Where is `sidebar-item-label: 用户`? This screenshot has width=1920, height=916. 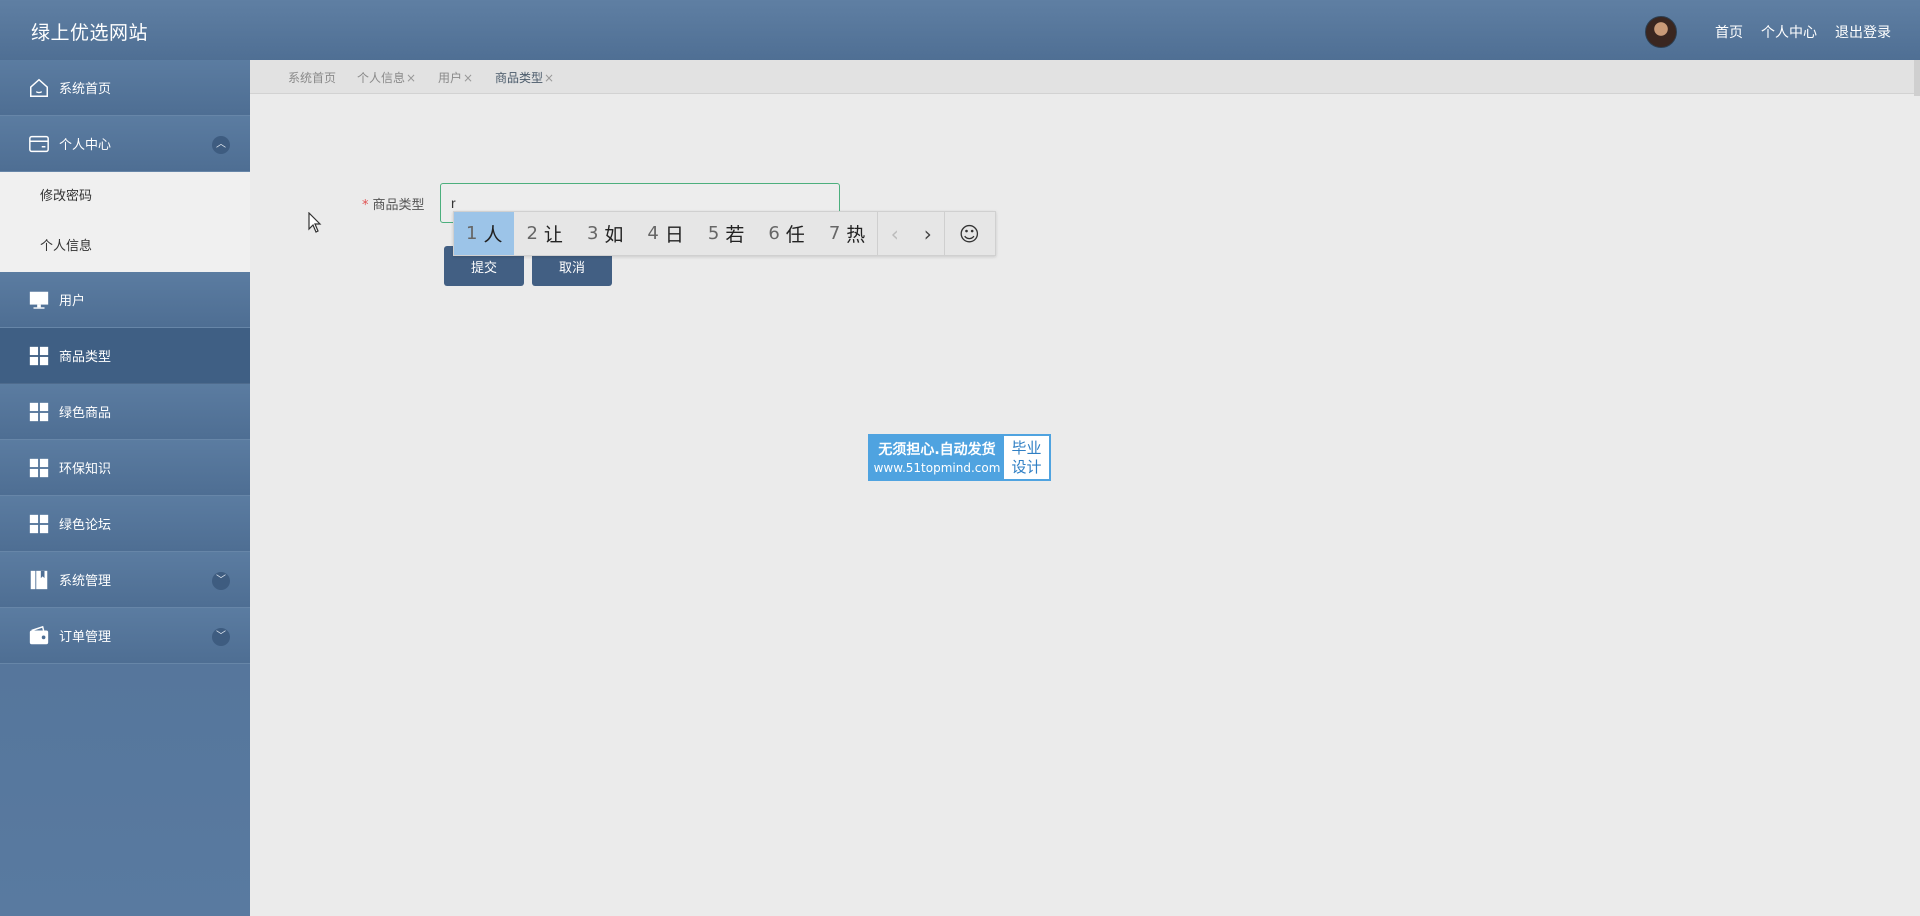 sidebar-item-label: 用户 is located at coordinates (72, 301).